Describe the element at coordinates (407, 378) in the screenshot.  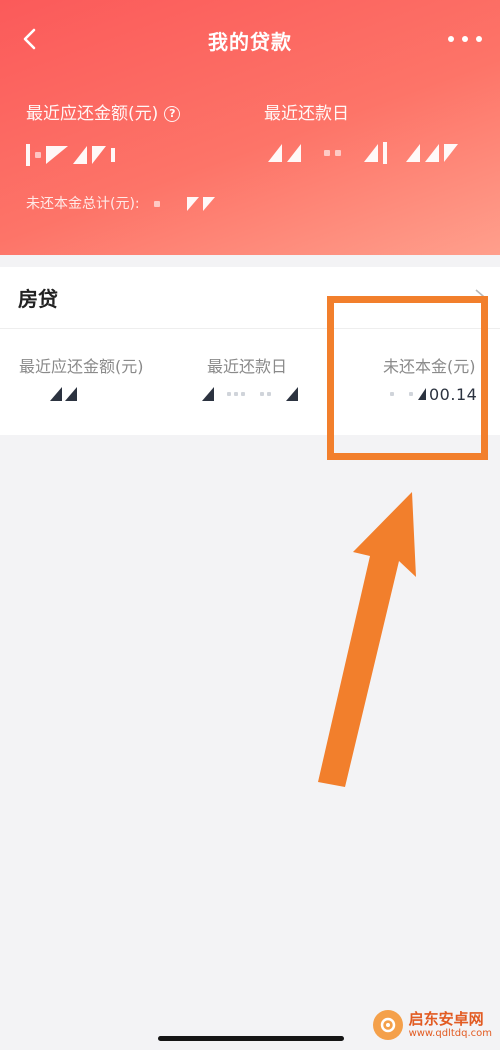
I see `highlight-box` at that location.